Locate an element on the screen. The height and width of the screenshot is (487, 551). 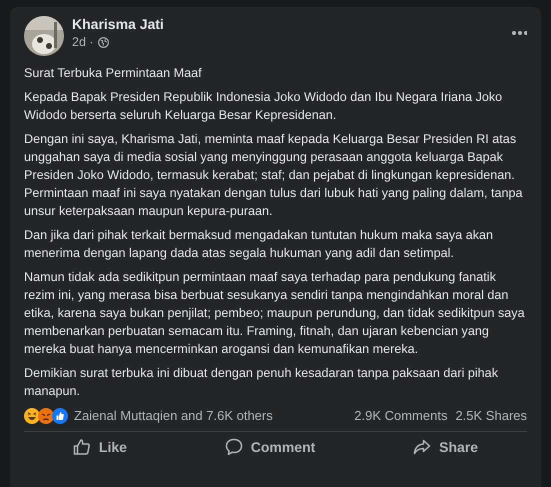
laughing-emoji-icon is located at coordinates (32, 416).